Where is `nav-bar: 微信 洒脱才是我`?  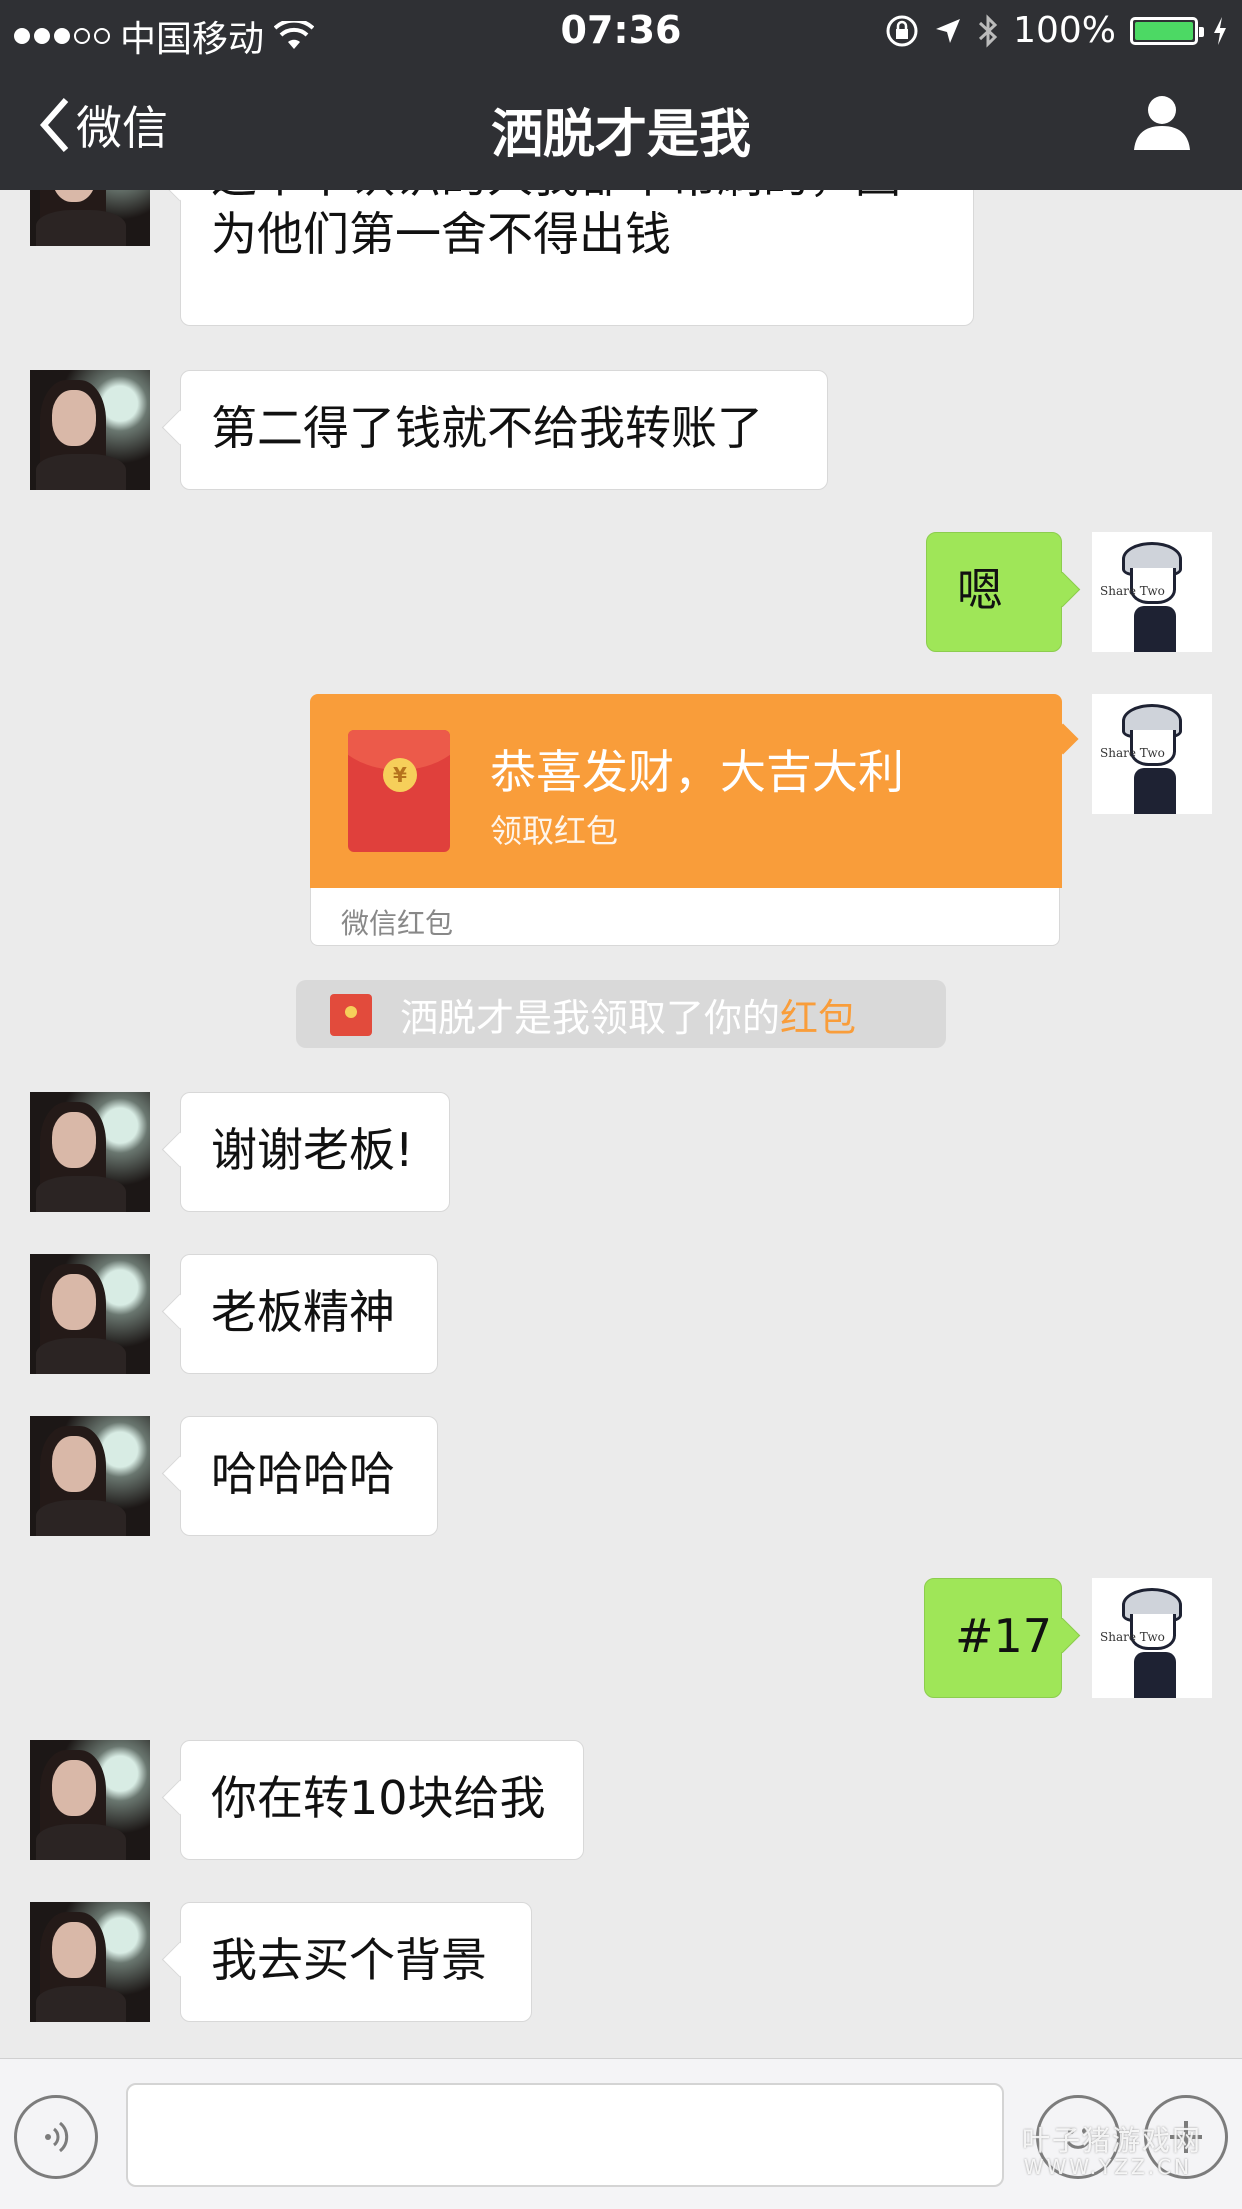
nav-bar: 微信 洒脱才是我 is located at coordinates (621, 126).